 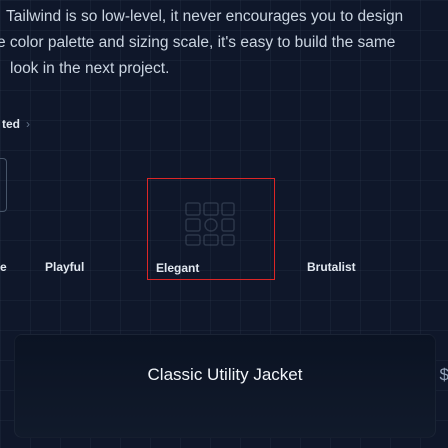 What do you see at coordinates (28, 124) in the screenshot?
I see `chevron-right-icon: ›` at bounding box center [28, 124].